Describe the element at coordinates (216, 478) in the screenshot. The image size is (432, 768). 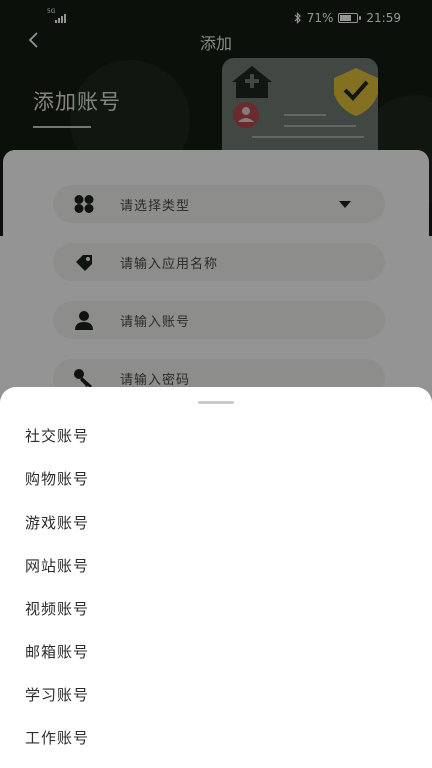
I see `option-shopping: 购物账号` at that location.